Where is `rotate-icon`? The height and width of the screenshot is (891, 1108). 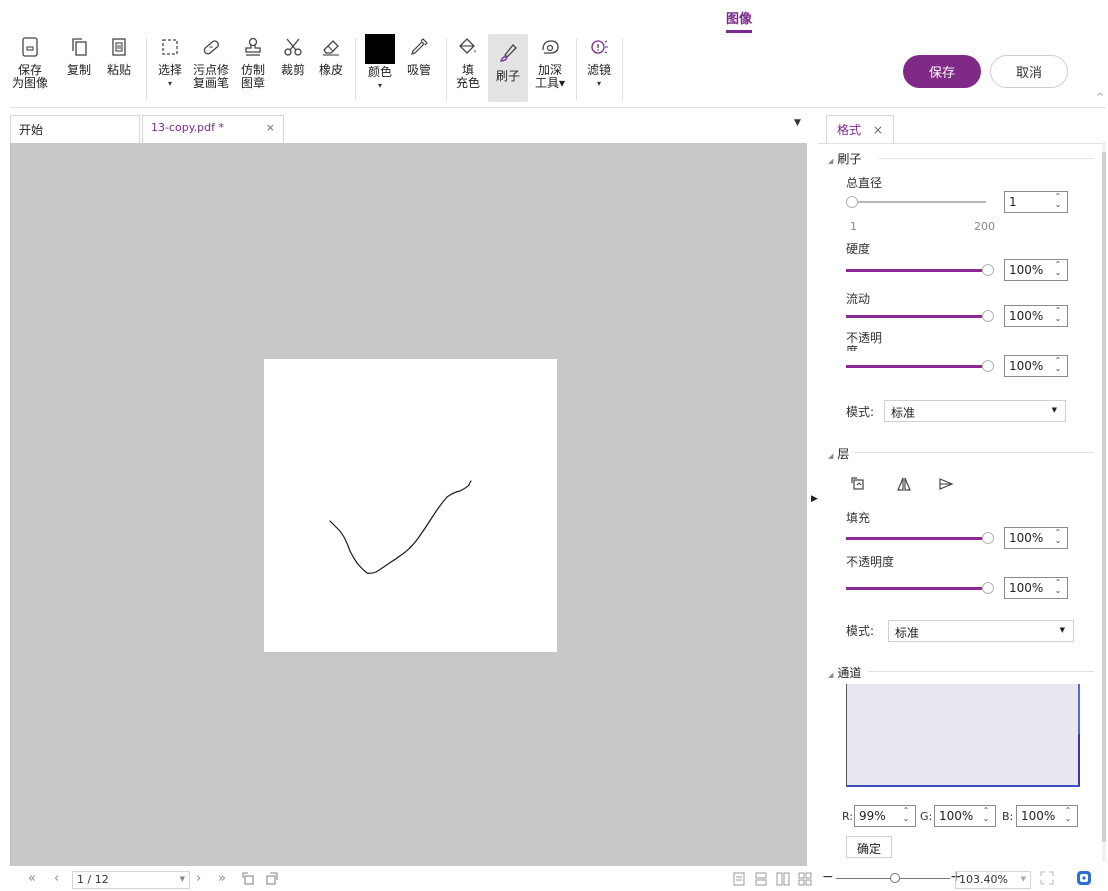
rotate-icon is located at coordinates (858, 485).